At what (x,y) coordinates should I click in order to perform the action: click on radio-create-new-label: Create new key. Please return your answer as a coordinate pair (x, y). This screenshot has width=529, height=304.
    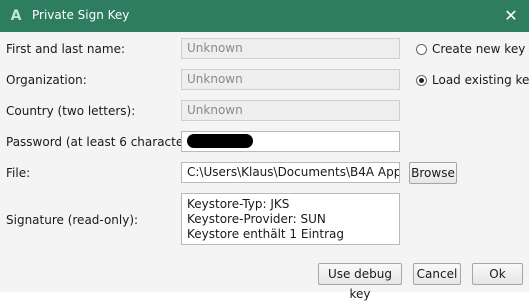
    Looking at the image, I should click on (479, 49).